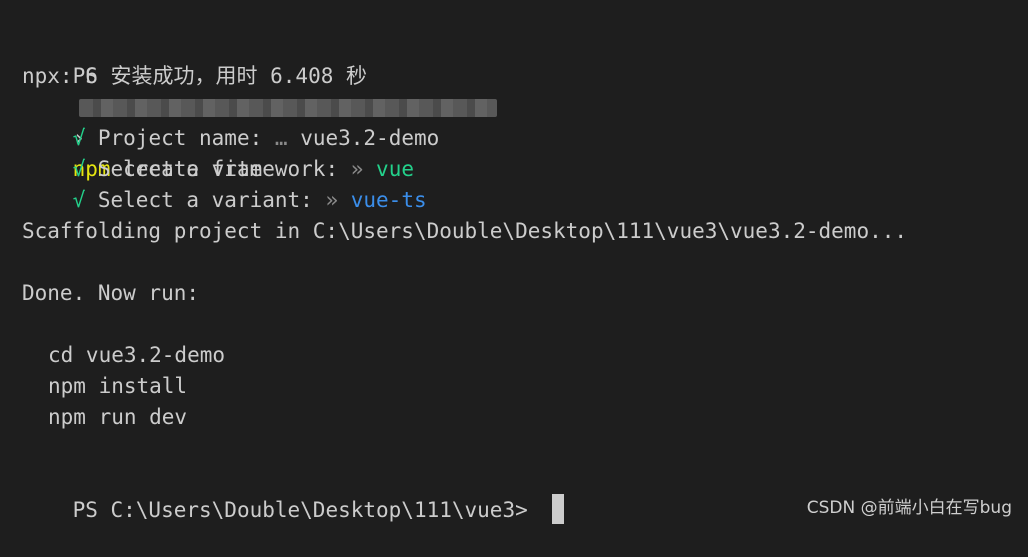 The image size is (1028, 557). Describe the element at coordinates (525, 494) in the screenshot. I see `final-prompt-line: PS C:\Users\Double\Desktop\111\vue3>` at that location.